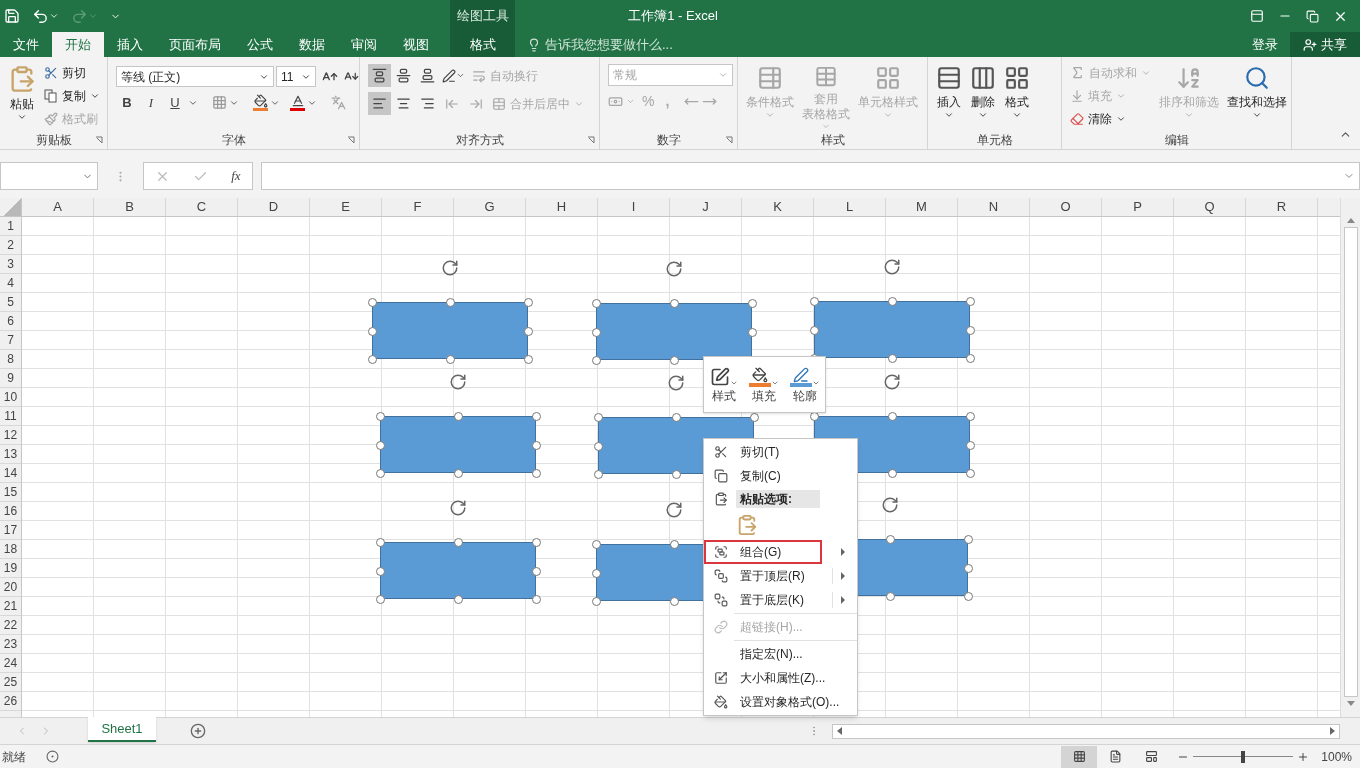  What do you see at coordinates (10, 606) in the screenshot?
I see `row-header: 21` at bounding box center [10, 606].